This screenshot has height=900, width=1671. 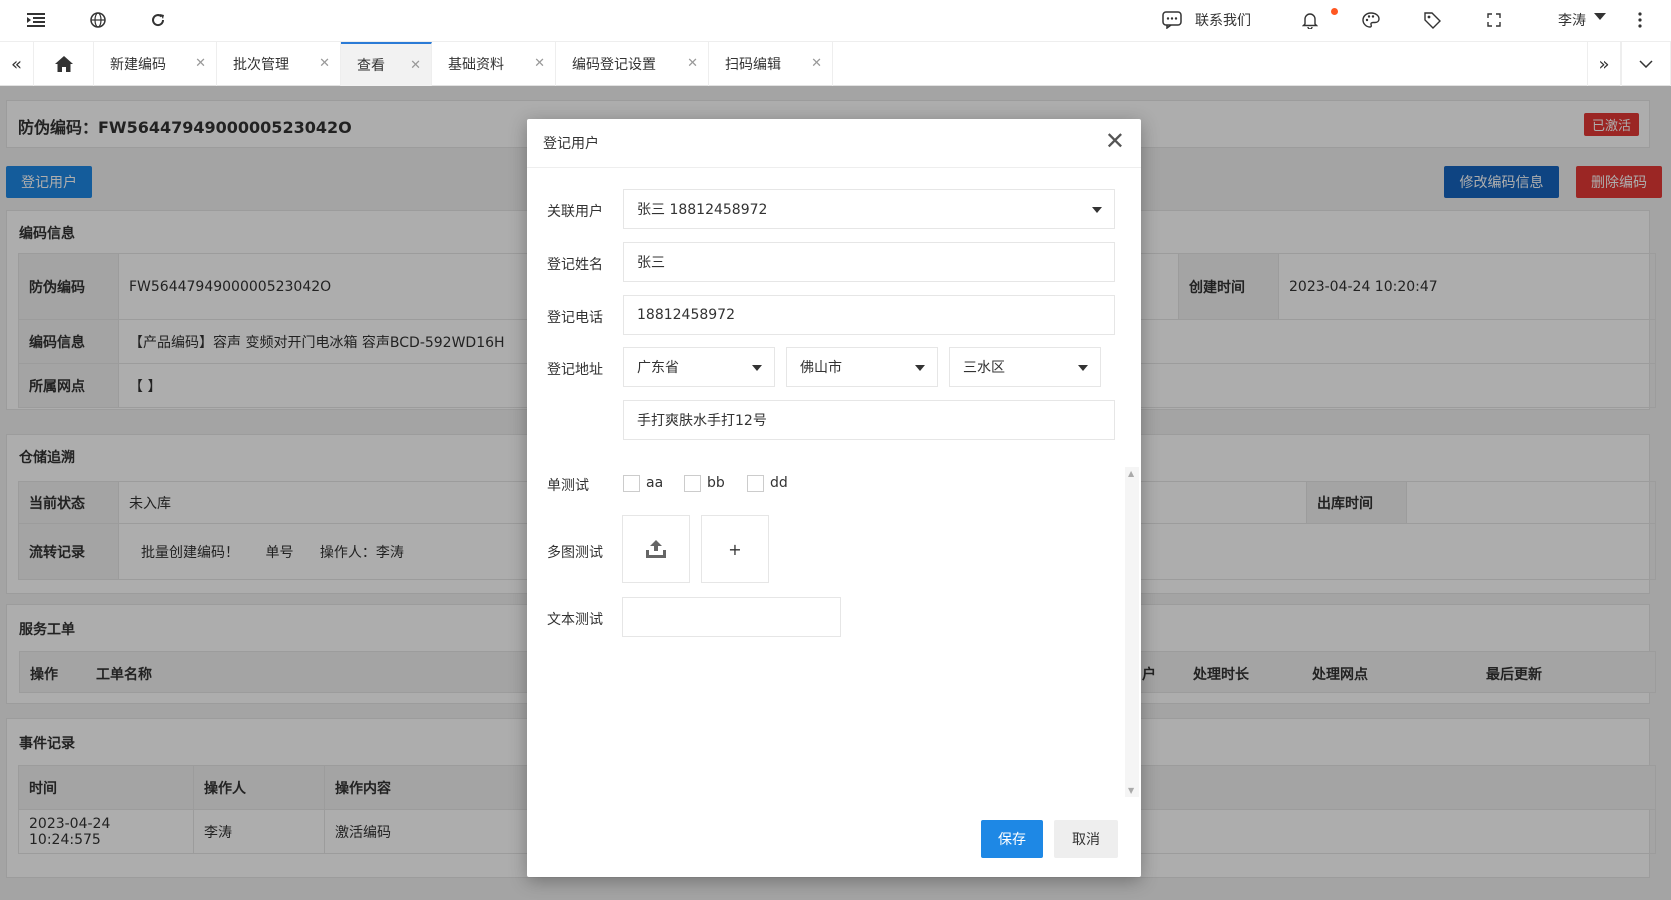 I want to click on save-button: 保存, so click(x=1012, y=839).